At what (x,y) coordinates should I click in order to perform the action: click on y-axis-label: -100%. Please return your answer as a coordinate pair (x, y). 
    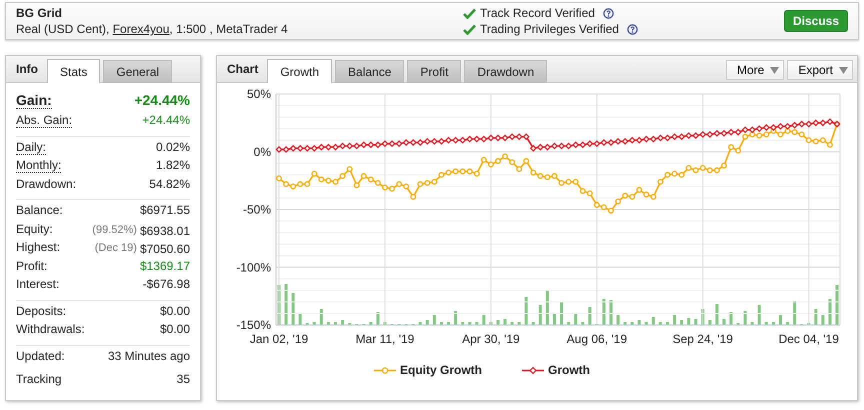
    Looking at the image, I should click on (253, 267).